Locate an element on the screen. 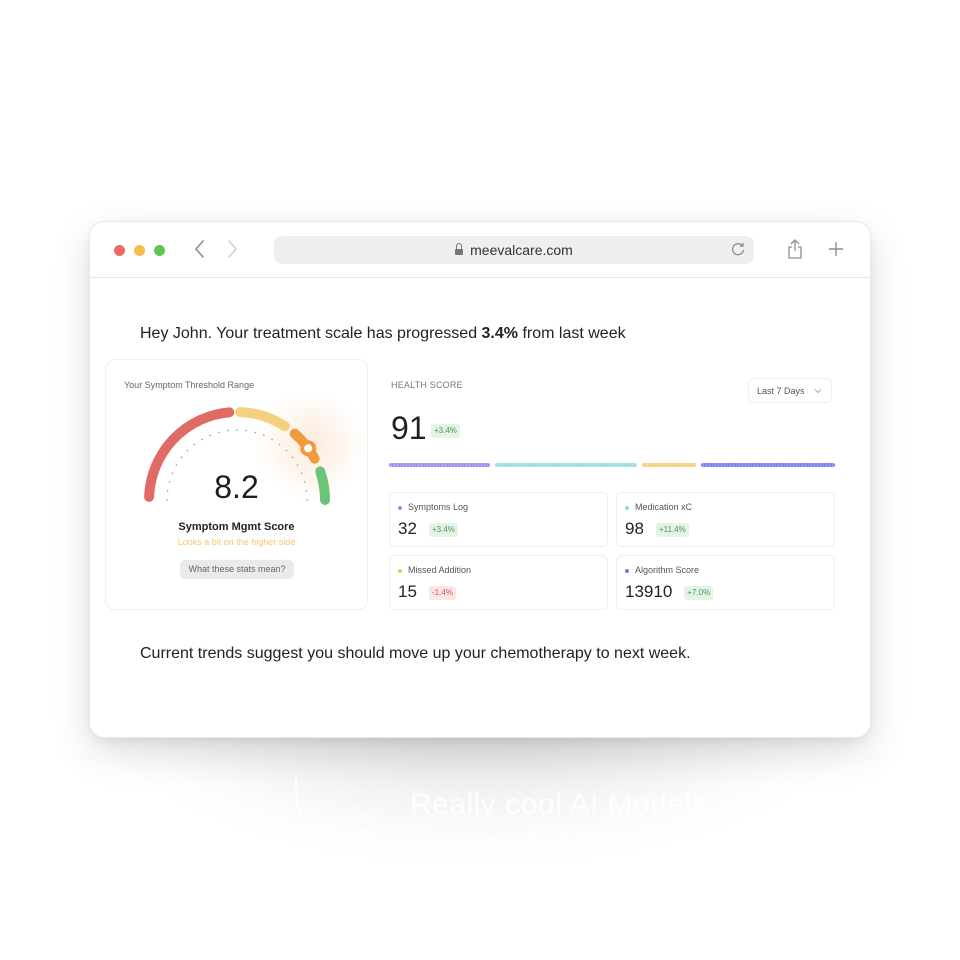 Image resolution: width=960 pixels, height=960 pixels. gauge-indicator-center is located at coordinates (308, 448).